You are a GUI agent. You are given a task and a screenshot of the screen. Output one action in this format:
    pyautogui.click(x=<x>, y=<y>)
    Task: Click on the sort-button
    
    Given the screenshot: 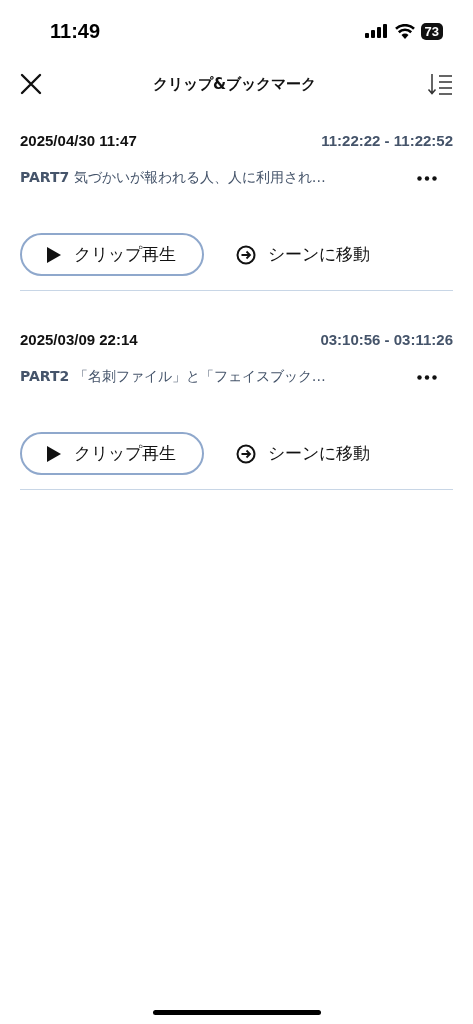 What is the action you would take?
    pyautogui.click(x=440, y=84)
    